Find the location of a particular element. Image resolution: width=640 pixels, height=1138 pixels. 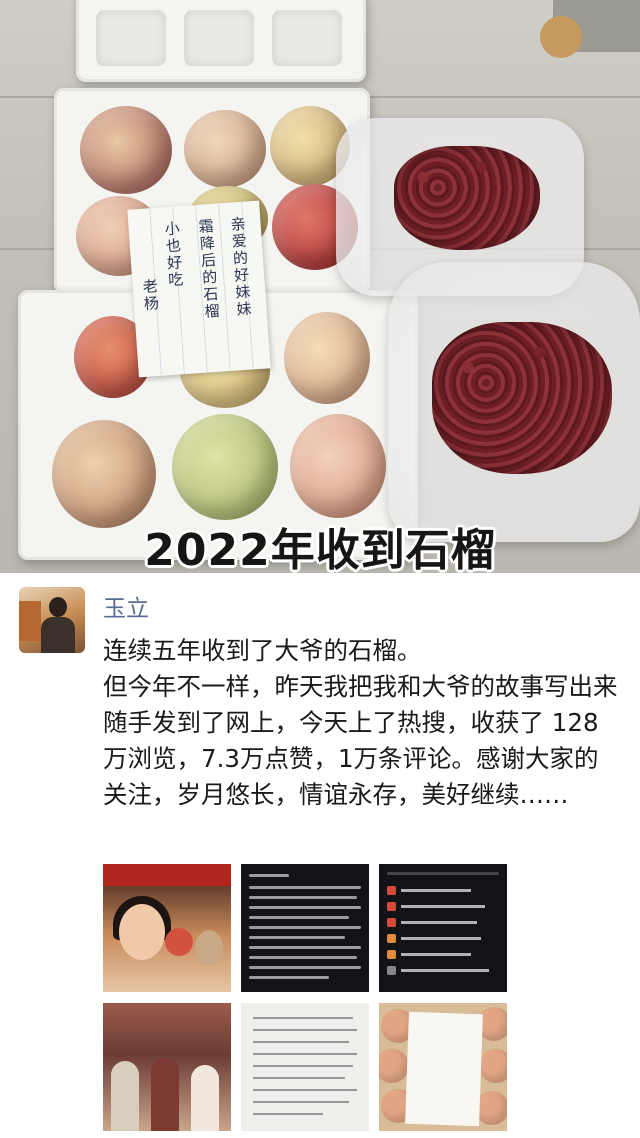

empty-egg-tray is located at coordinates (221, 41).